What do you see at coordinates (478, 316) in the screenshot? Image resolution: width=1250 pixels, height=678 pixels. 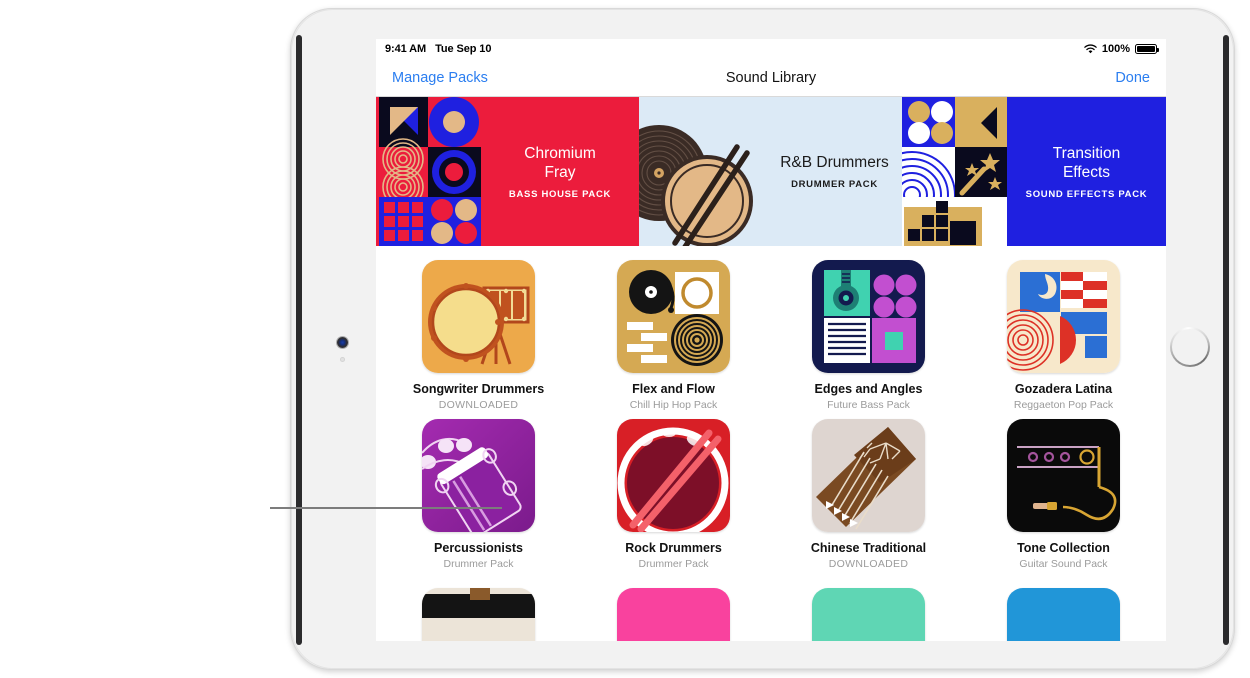 I see `pack-art-drum-kit-orange` at bounding box center [478, 316].